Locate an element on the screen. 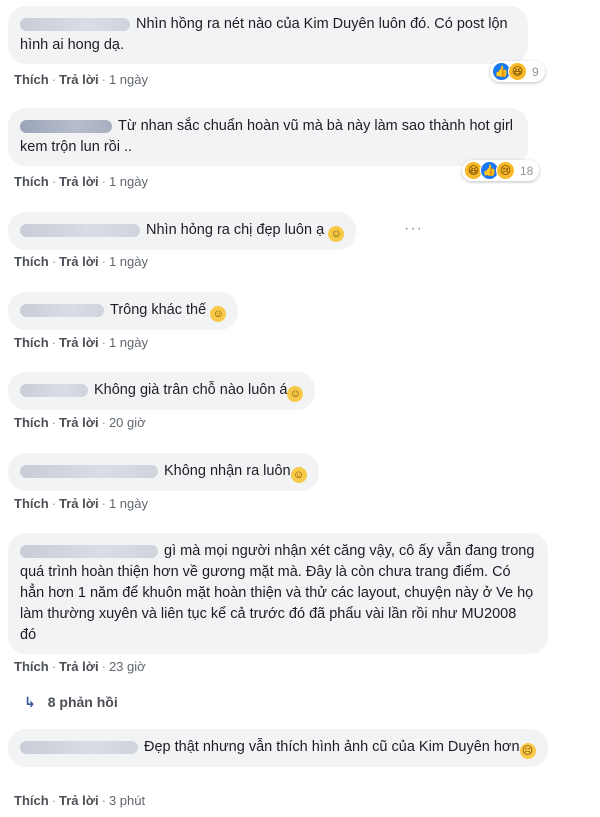  comment-bubble: Không già trân chỗ nào luôn á ☺ is located at coordinates (162, 391).